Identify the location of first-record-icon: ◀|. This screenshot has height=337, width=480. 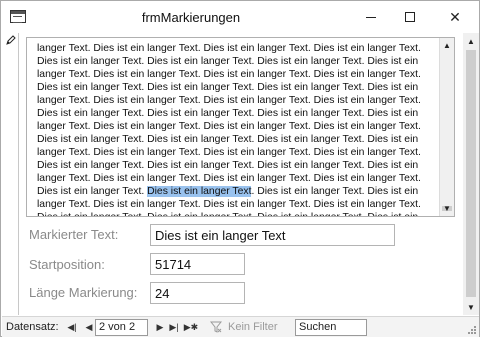
(72, 327).